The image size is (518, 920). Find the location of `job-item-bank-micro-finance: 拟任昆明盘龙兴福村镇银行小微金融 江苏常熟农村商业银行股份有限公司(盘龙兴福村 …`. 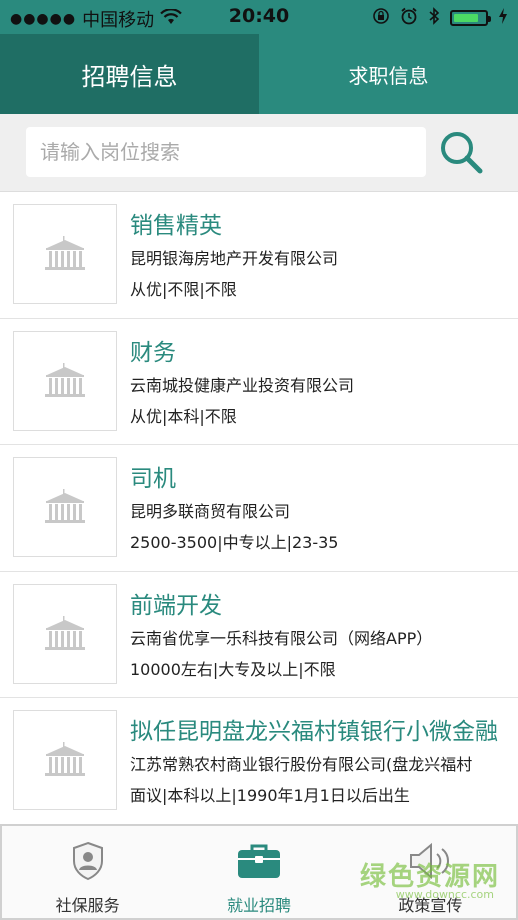

job-item-bank-micro-finance: 拟任昆明盘龙兴福村镇银行小微金融 江苏常熟农村商业银行股份有限公司(盘龙兴福村 … is located at coordinates (259, 761).